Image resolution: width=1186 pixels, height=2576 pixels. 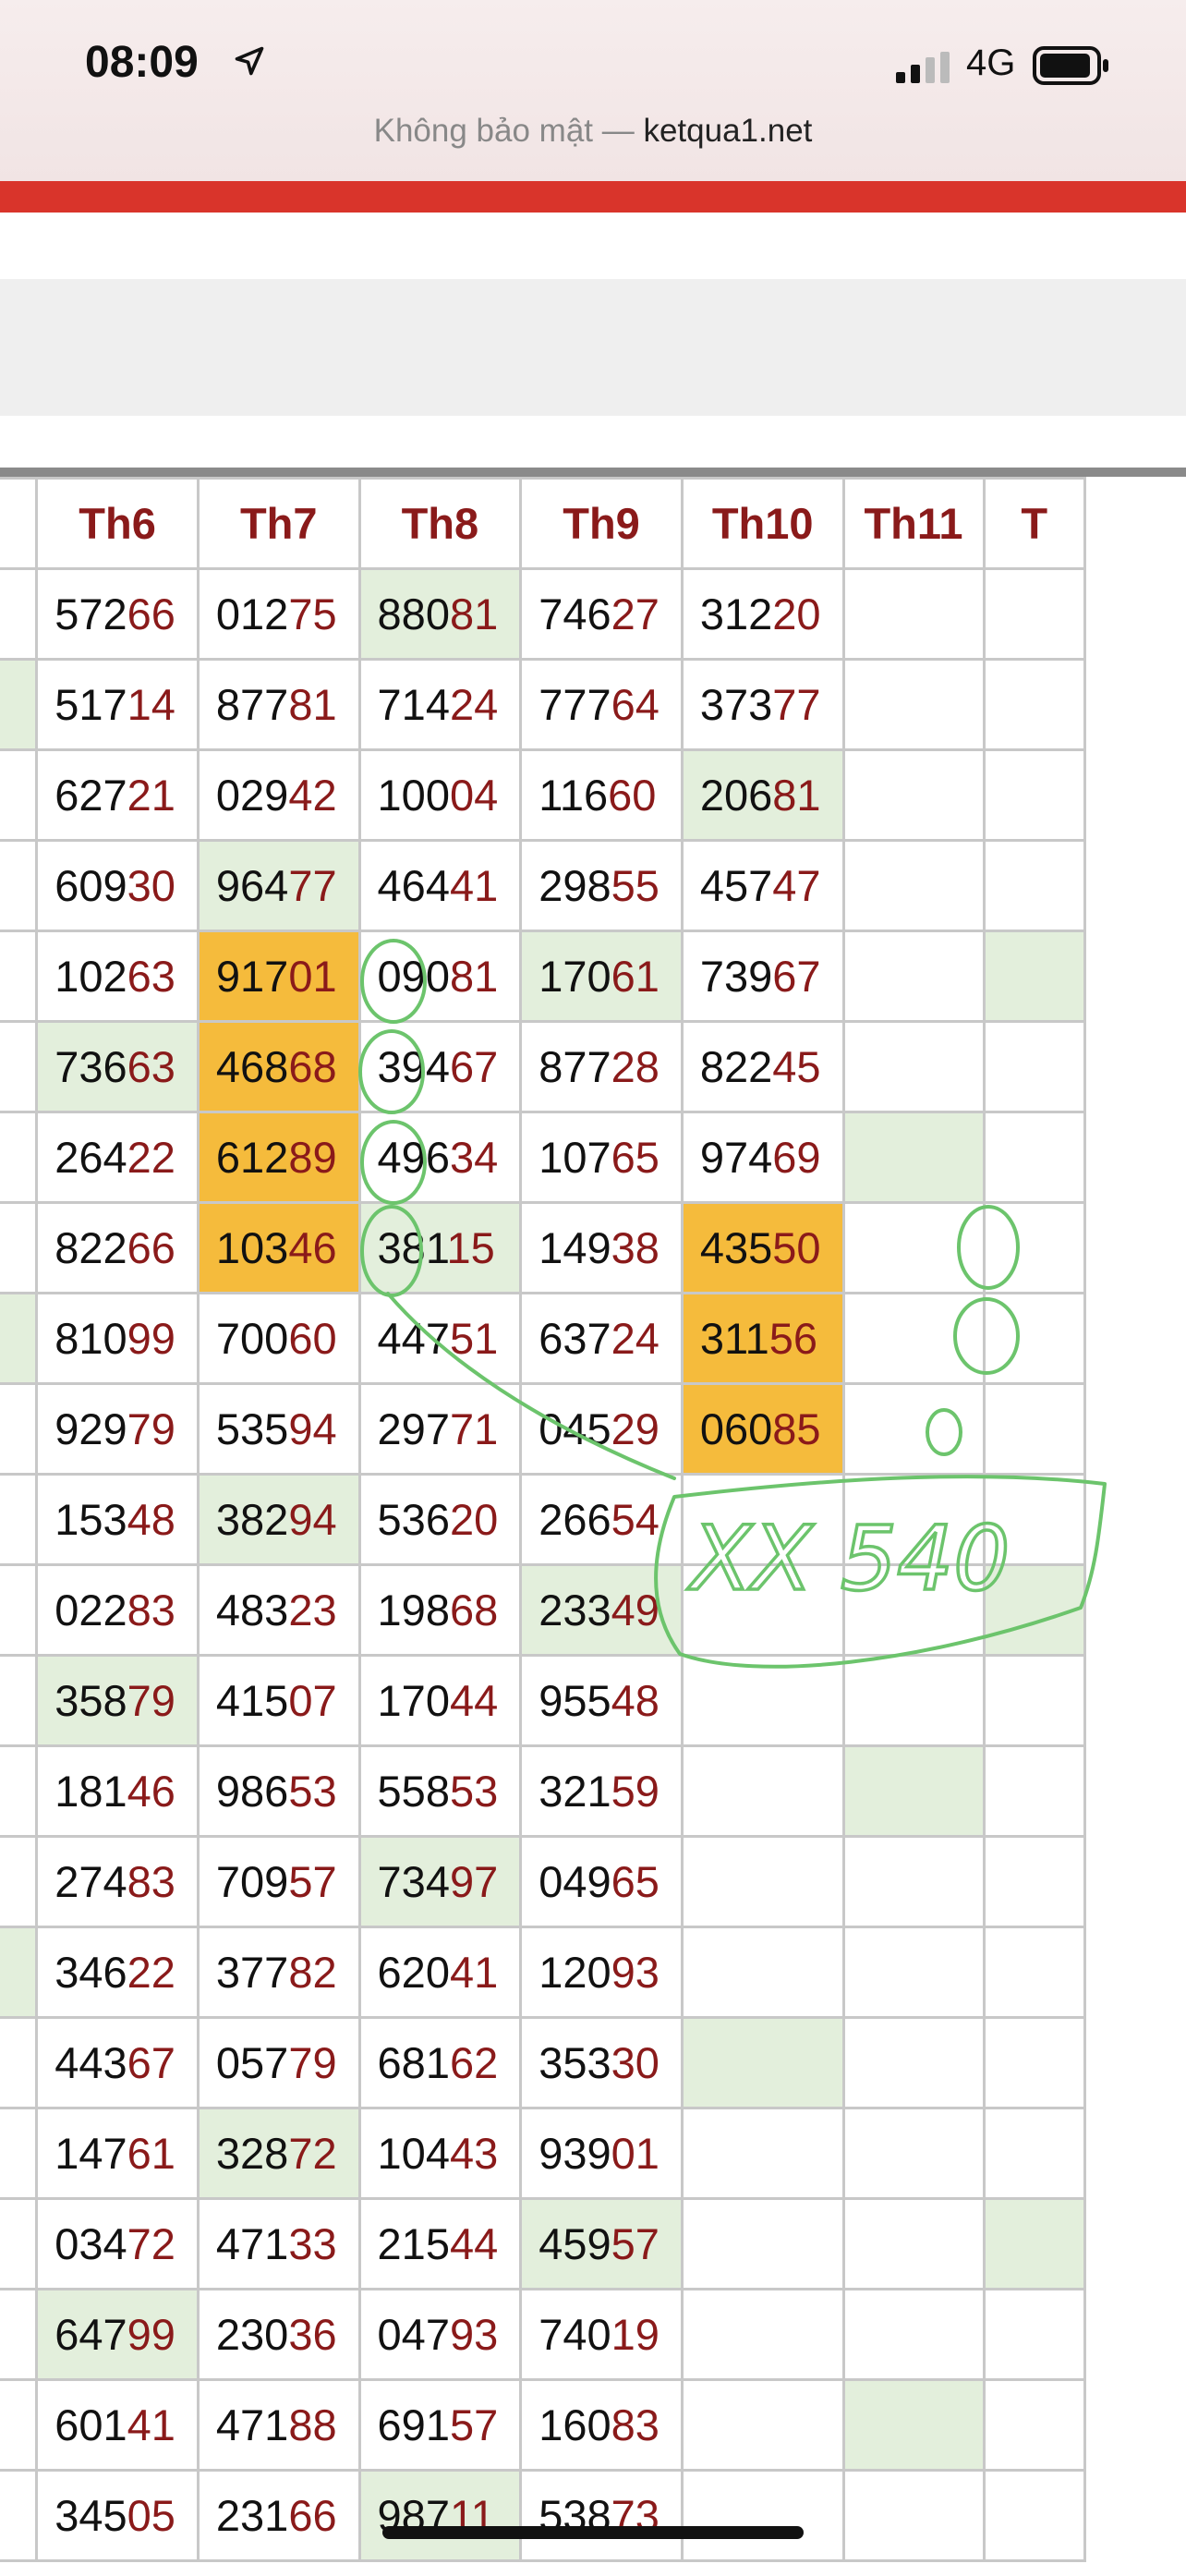 I want to click on result-cell: 62721, so click(x=118, y=795).